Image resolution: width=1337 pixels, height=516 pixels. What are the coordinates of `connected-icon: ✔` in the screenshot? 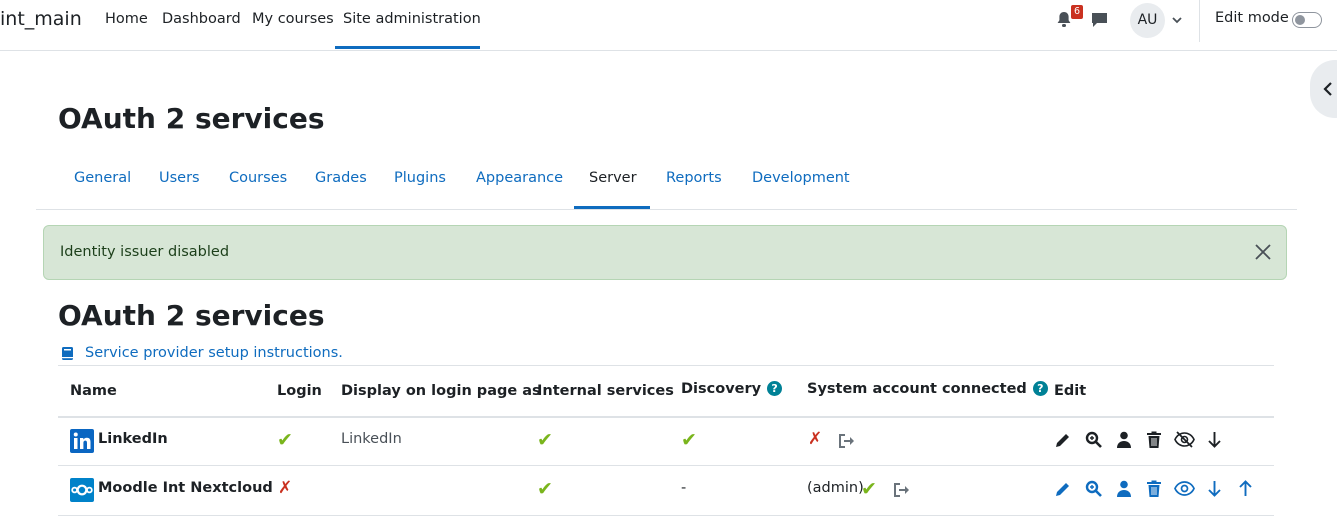 It's located at (869, 489).